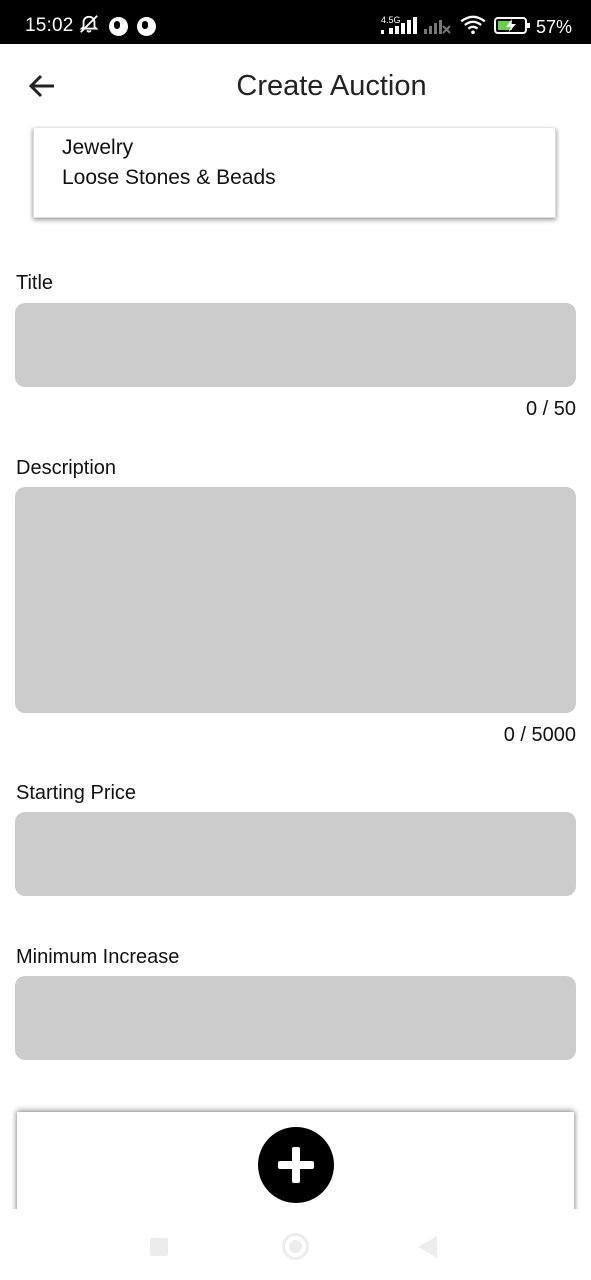  I want to click on title-char-counter: 0 / 50, so click(550, 409).